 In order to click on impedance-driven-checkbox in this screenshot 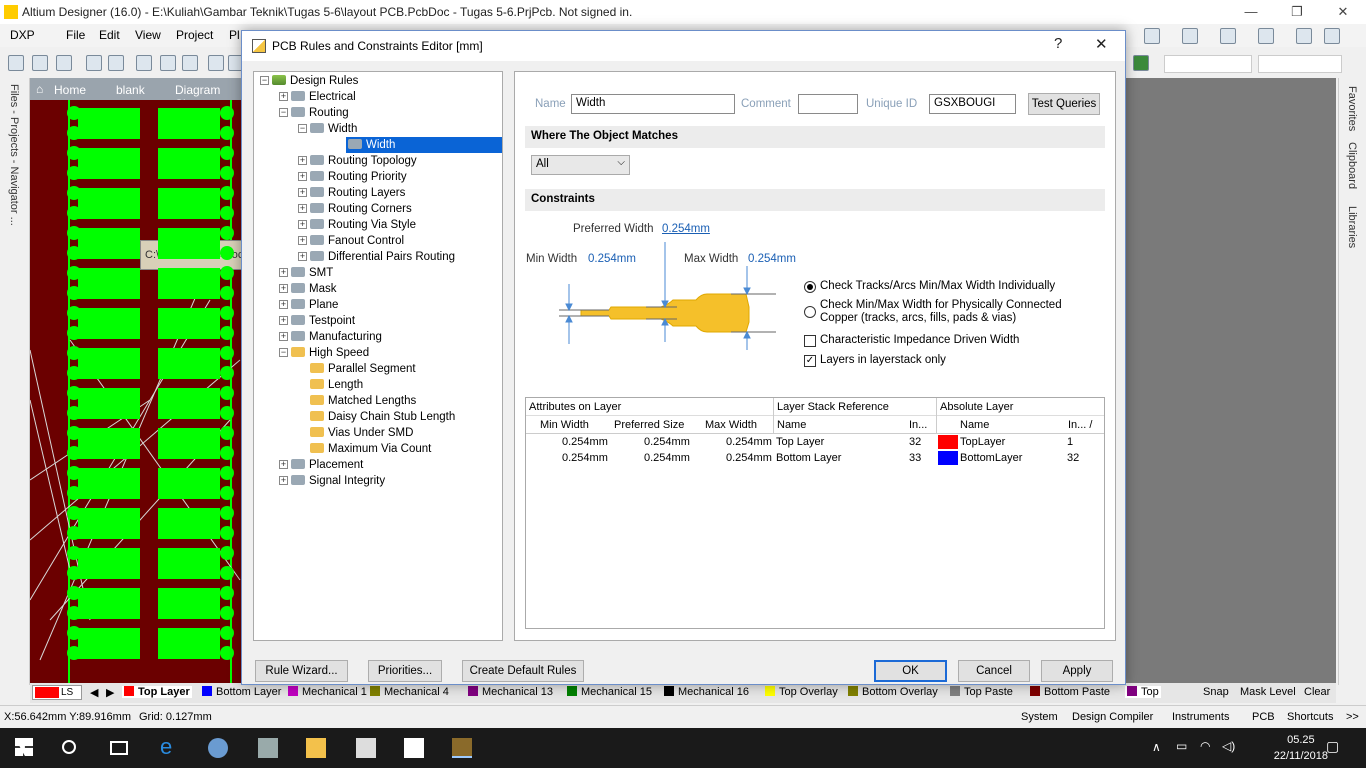, I will do `click(810, 341)`.